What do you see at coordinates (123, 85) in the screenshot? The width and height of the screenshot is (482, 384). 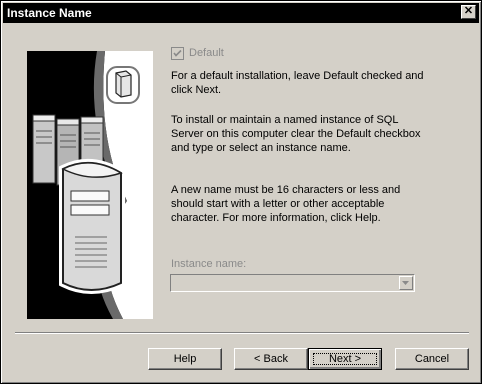 I see `small-server-icon` at bounding box center [123, 85].